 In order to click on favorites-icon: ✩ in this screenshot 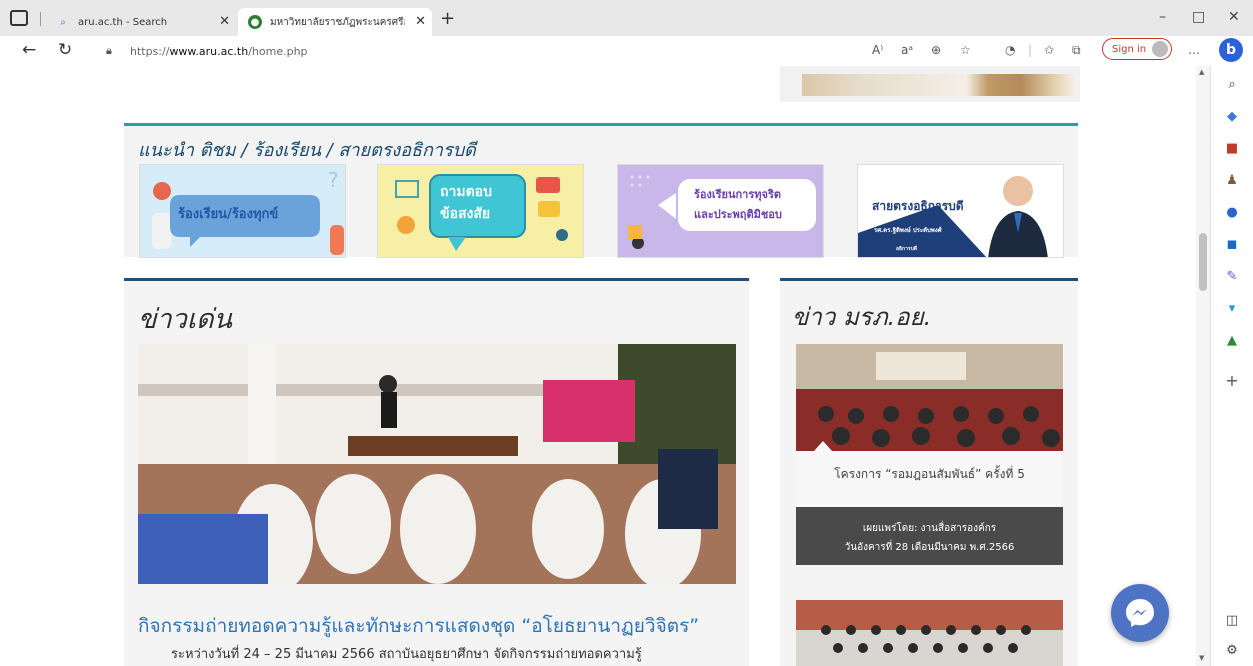, I will do `click(1049, 50)`.